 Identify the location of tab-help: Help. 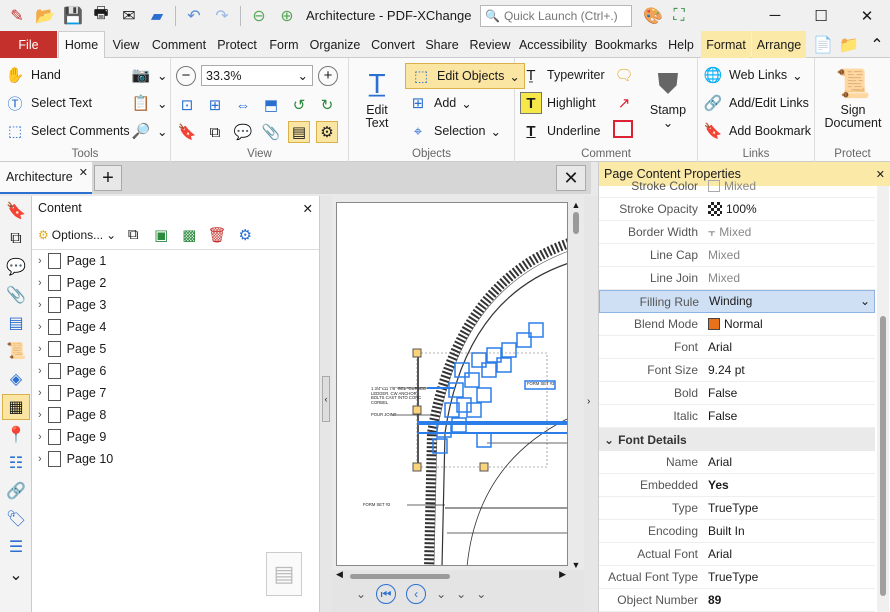
(681, 44).